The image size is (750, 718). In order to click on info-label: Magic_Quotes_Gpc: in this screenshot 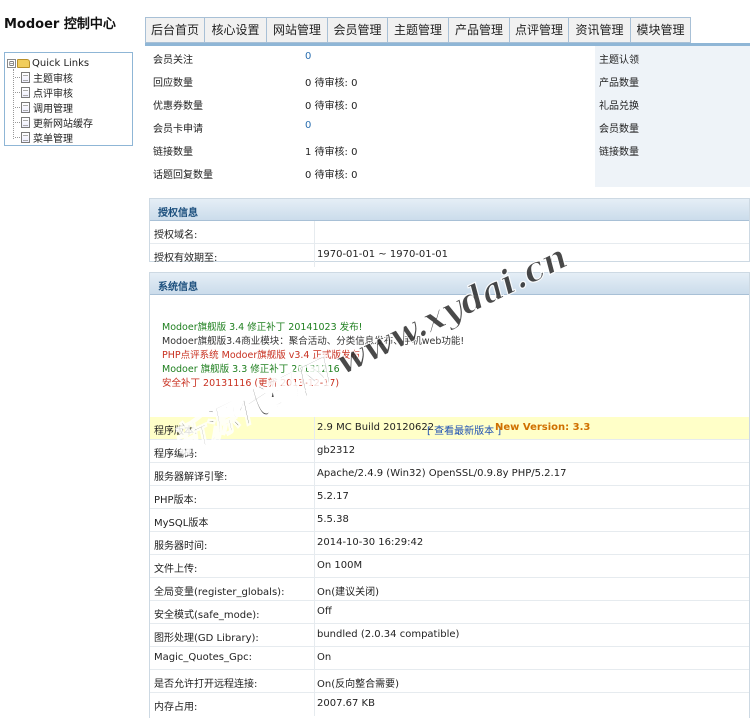, I will do `click(203, 657)`.